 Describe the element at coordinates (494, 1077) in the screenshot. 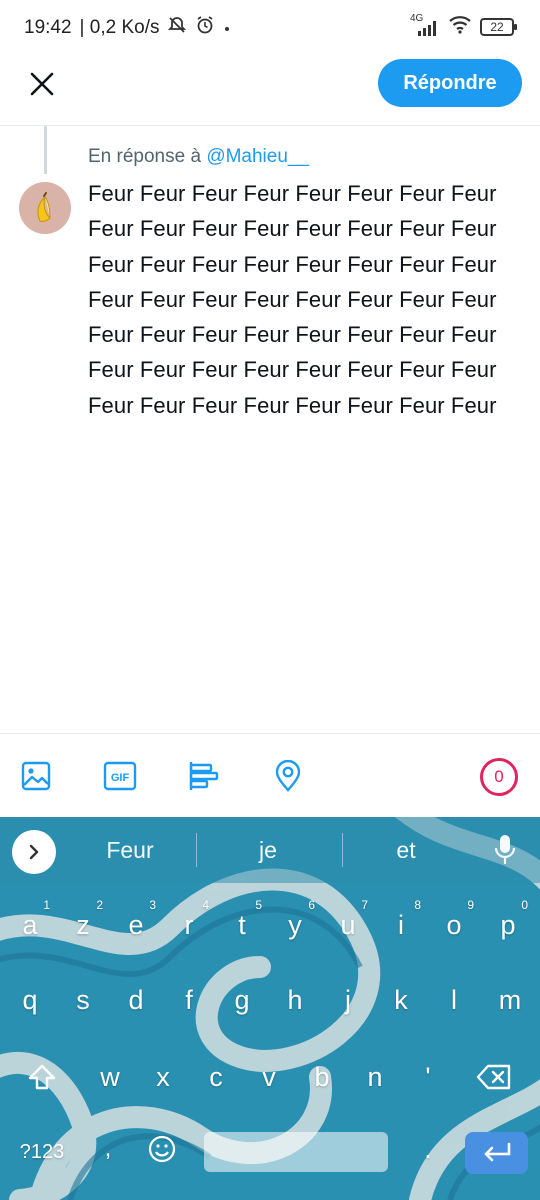

I see `backspace-key` at that location.